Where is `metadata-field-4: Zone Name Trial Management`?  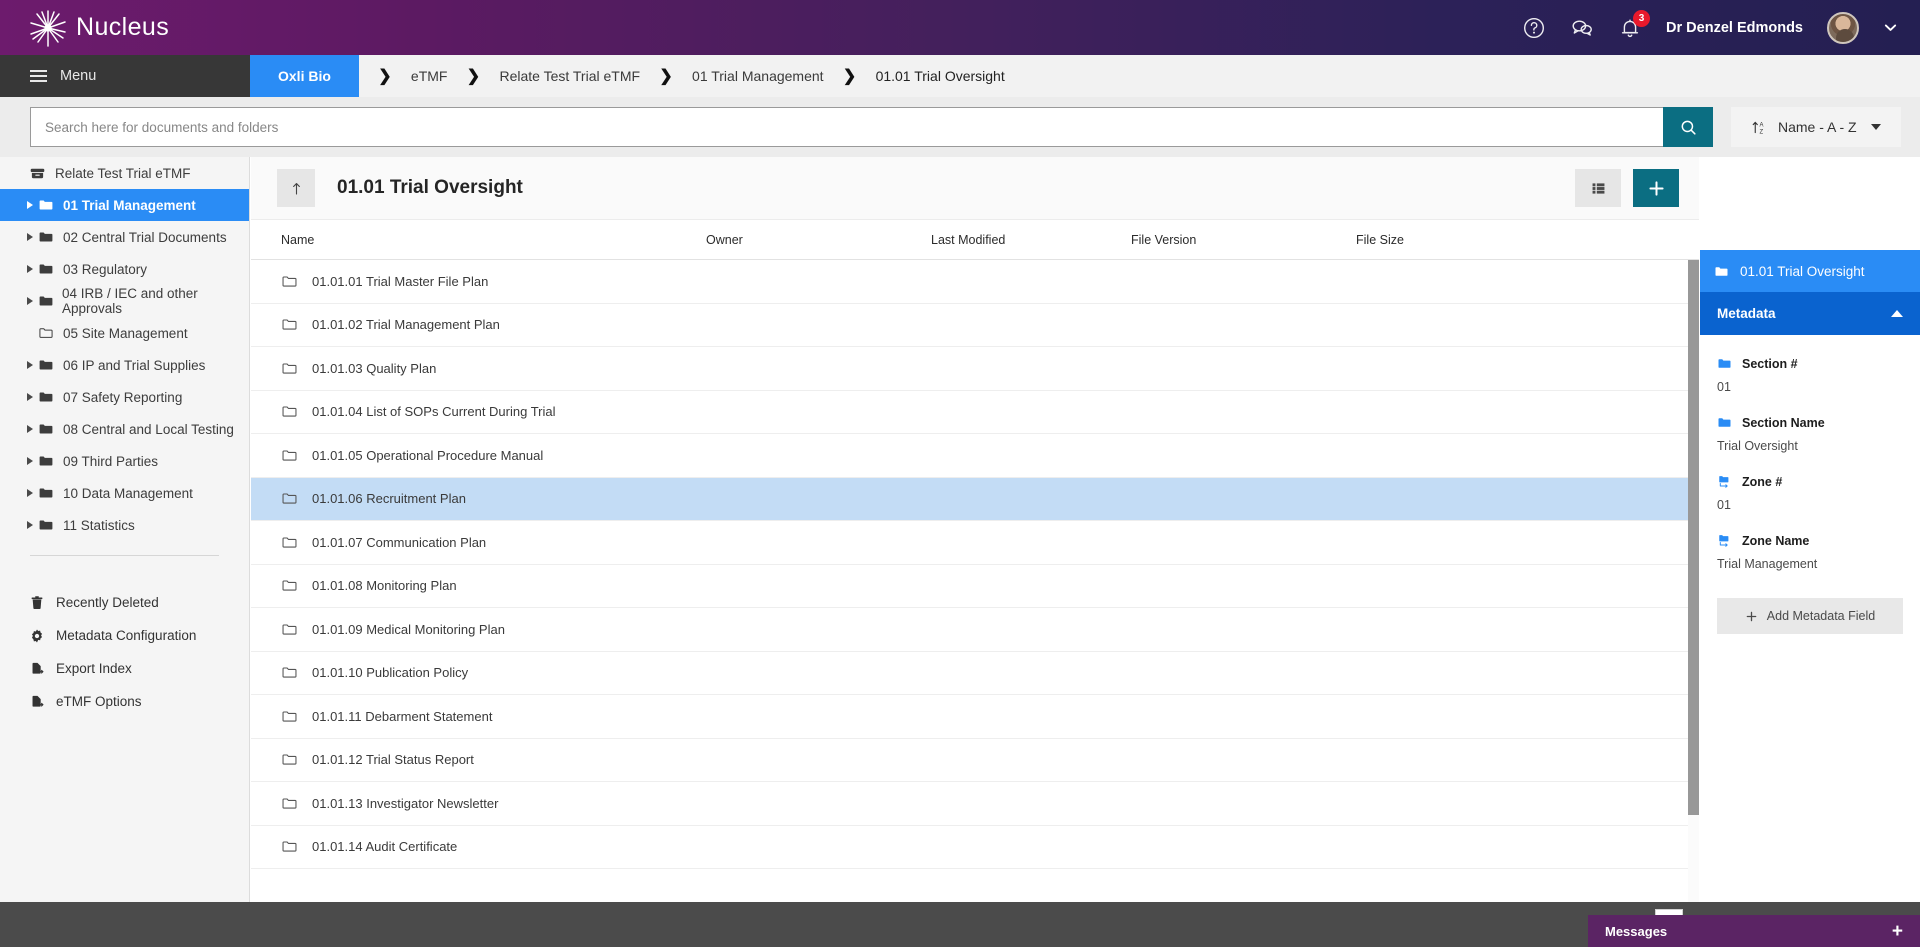 metadata-field-4: Zone Name Trial Management is located at coordinates (1810, 552).